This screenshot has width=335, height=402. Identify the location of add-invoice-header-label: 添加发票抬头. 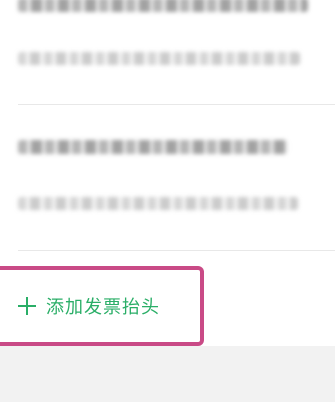
(103, 307).